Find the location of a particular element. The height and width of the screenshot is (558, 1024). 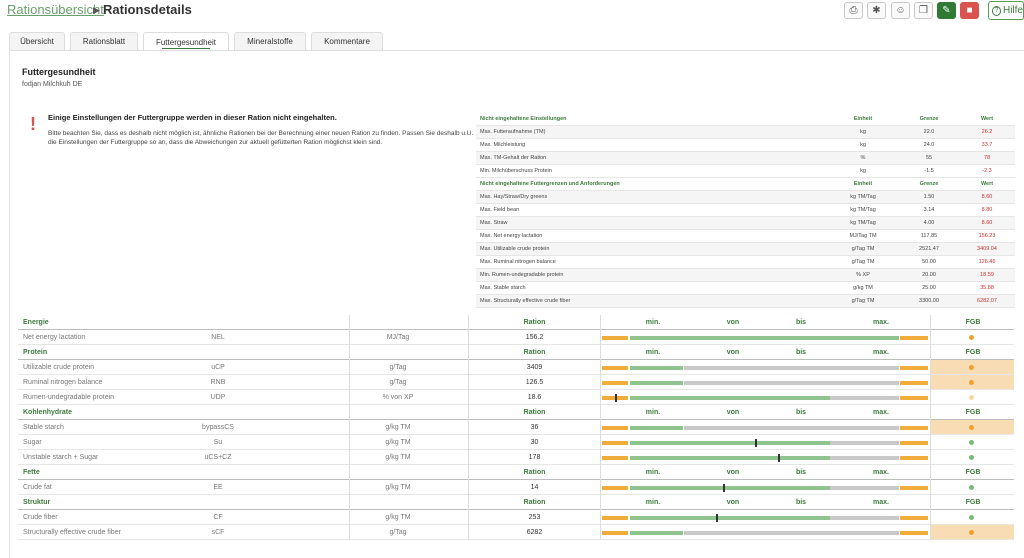

table-row: Crude fat EE g/kg TM 14 is located at coordinates (516, 487).